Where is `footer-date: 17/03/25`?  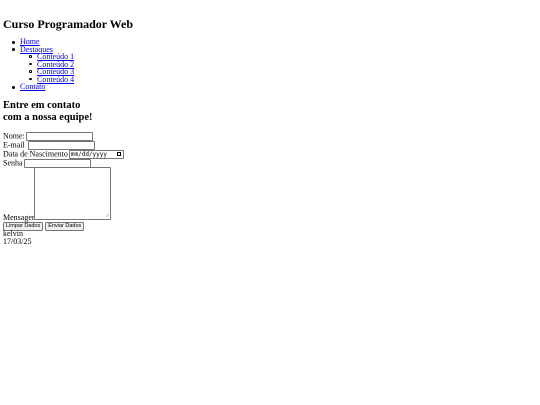
footer-date: 17/03/25 is located at coordinates (17, 241).